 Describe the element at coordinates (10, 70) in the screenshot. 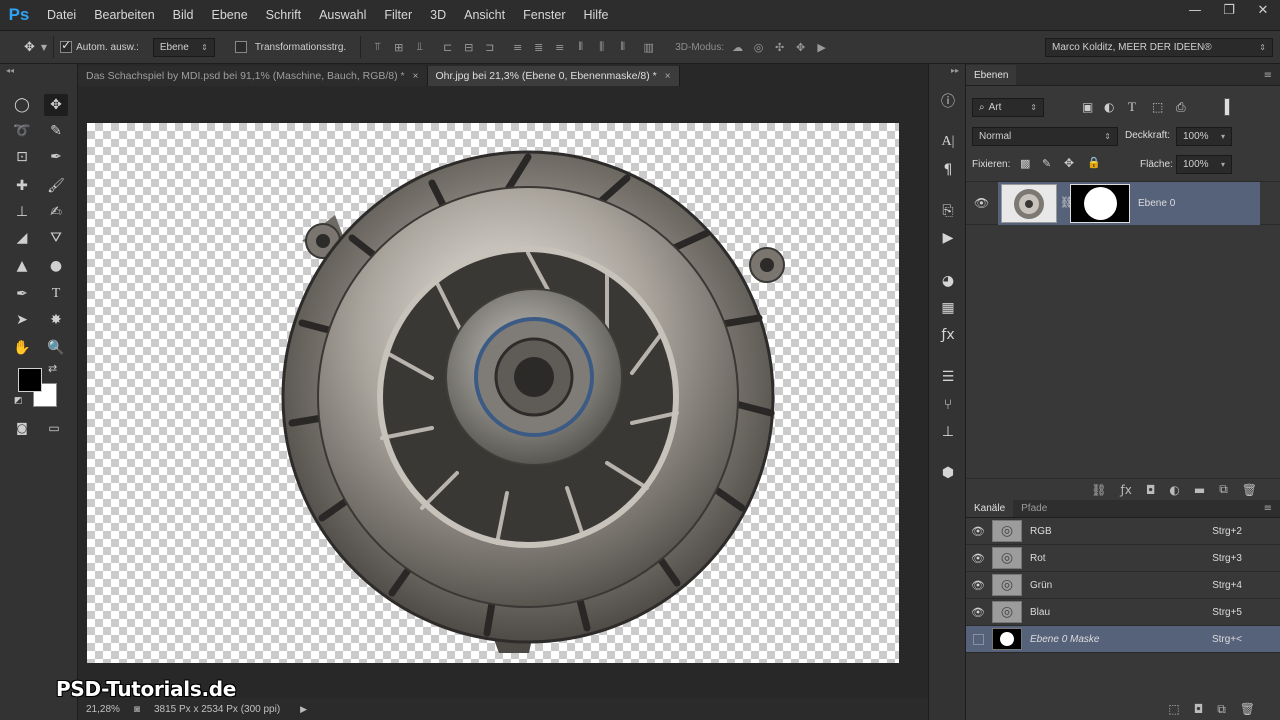

I see `collapse-toolbar-icon: ◂◂` at that location.